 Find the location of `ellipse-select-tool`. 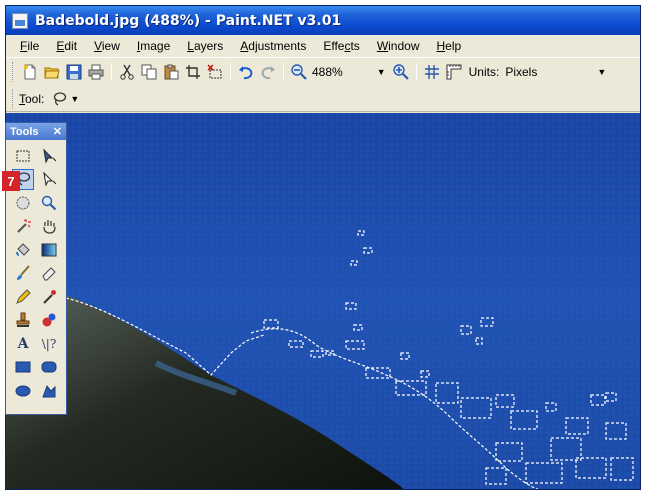

ellipse-select-tool is located at coordinates (23, 202).